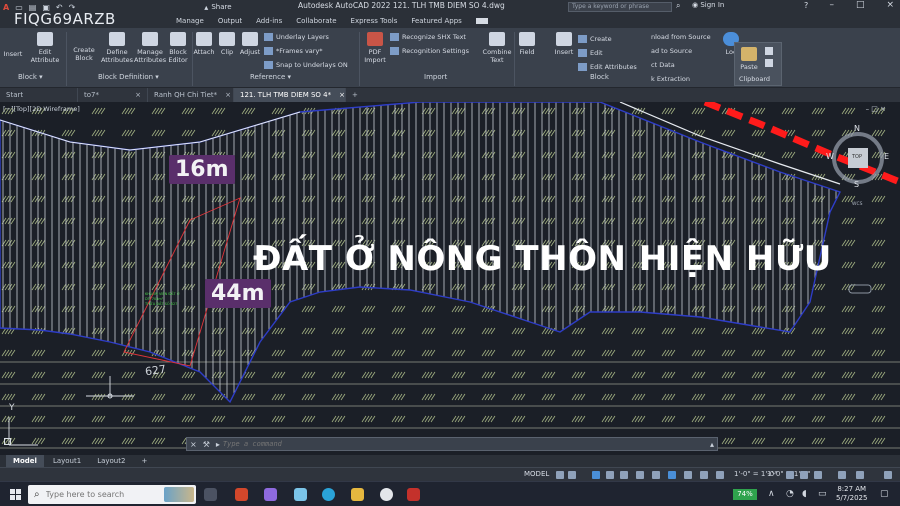  I want to click on adjust-button: Adjust, so click(250, 44).